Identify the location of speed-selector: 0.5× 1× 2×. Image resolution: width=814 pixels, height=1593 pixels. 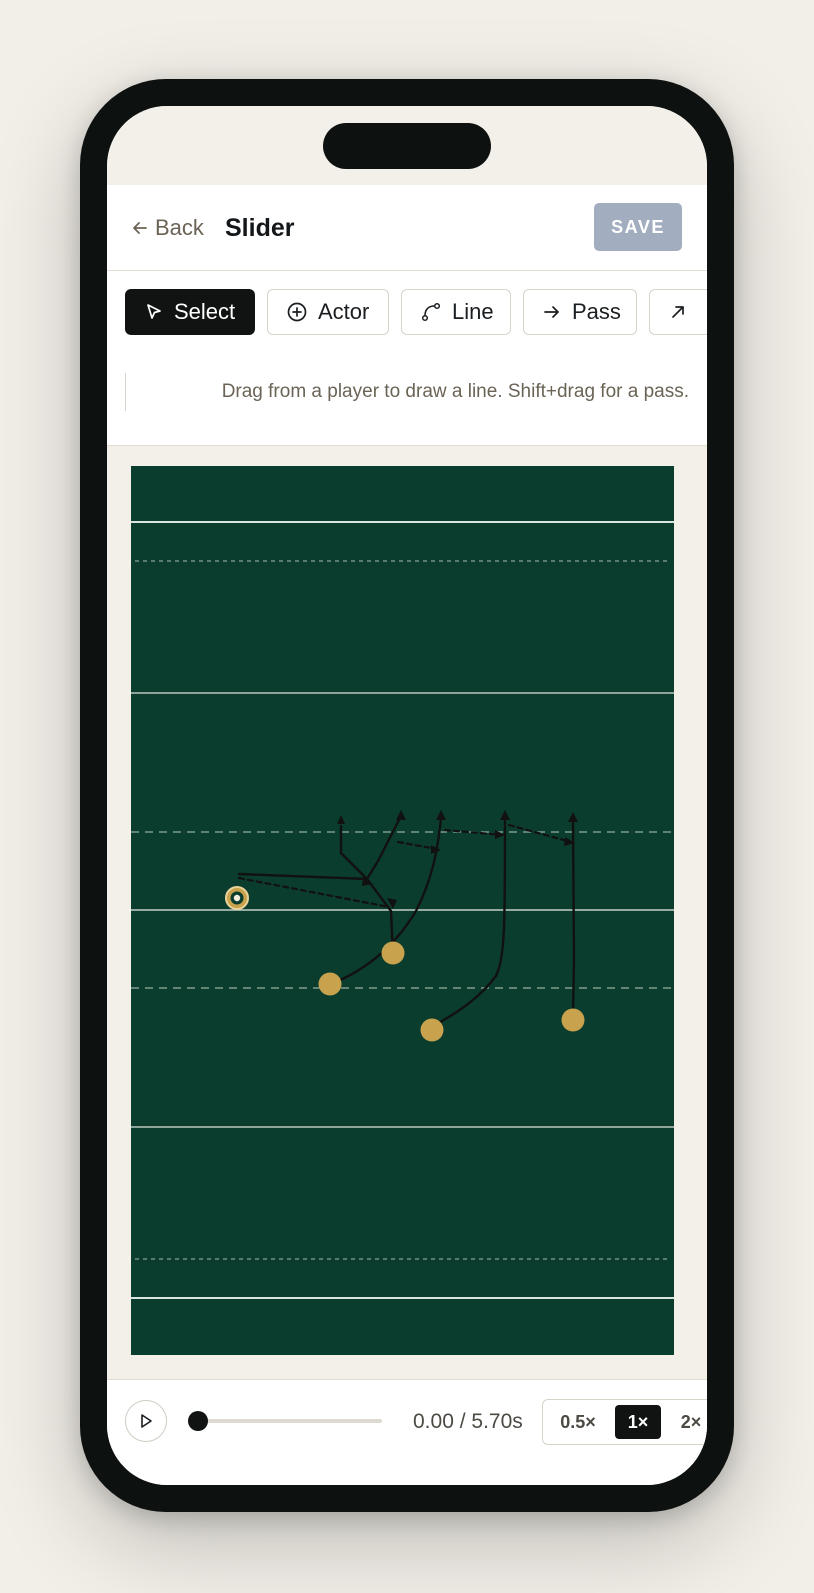
(624, 1422).